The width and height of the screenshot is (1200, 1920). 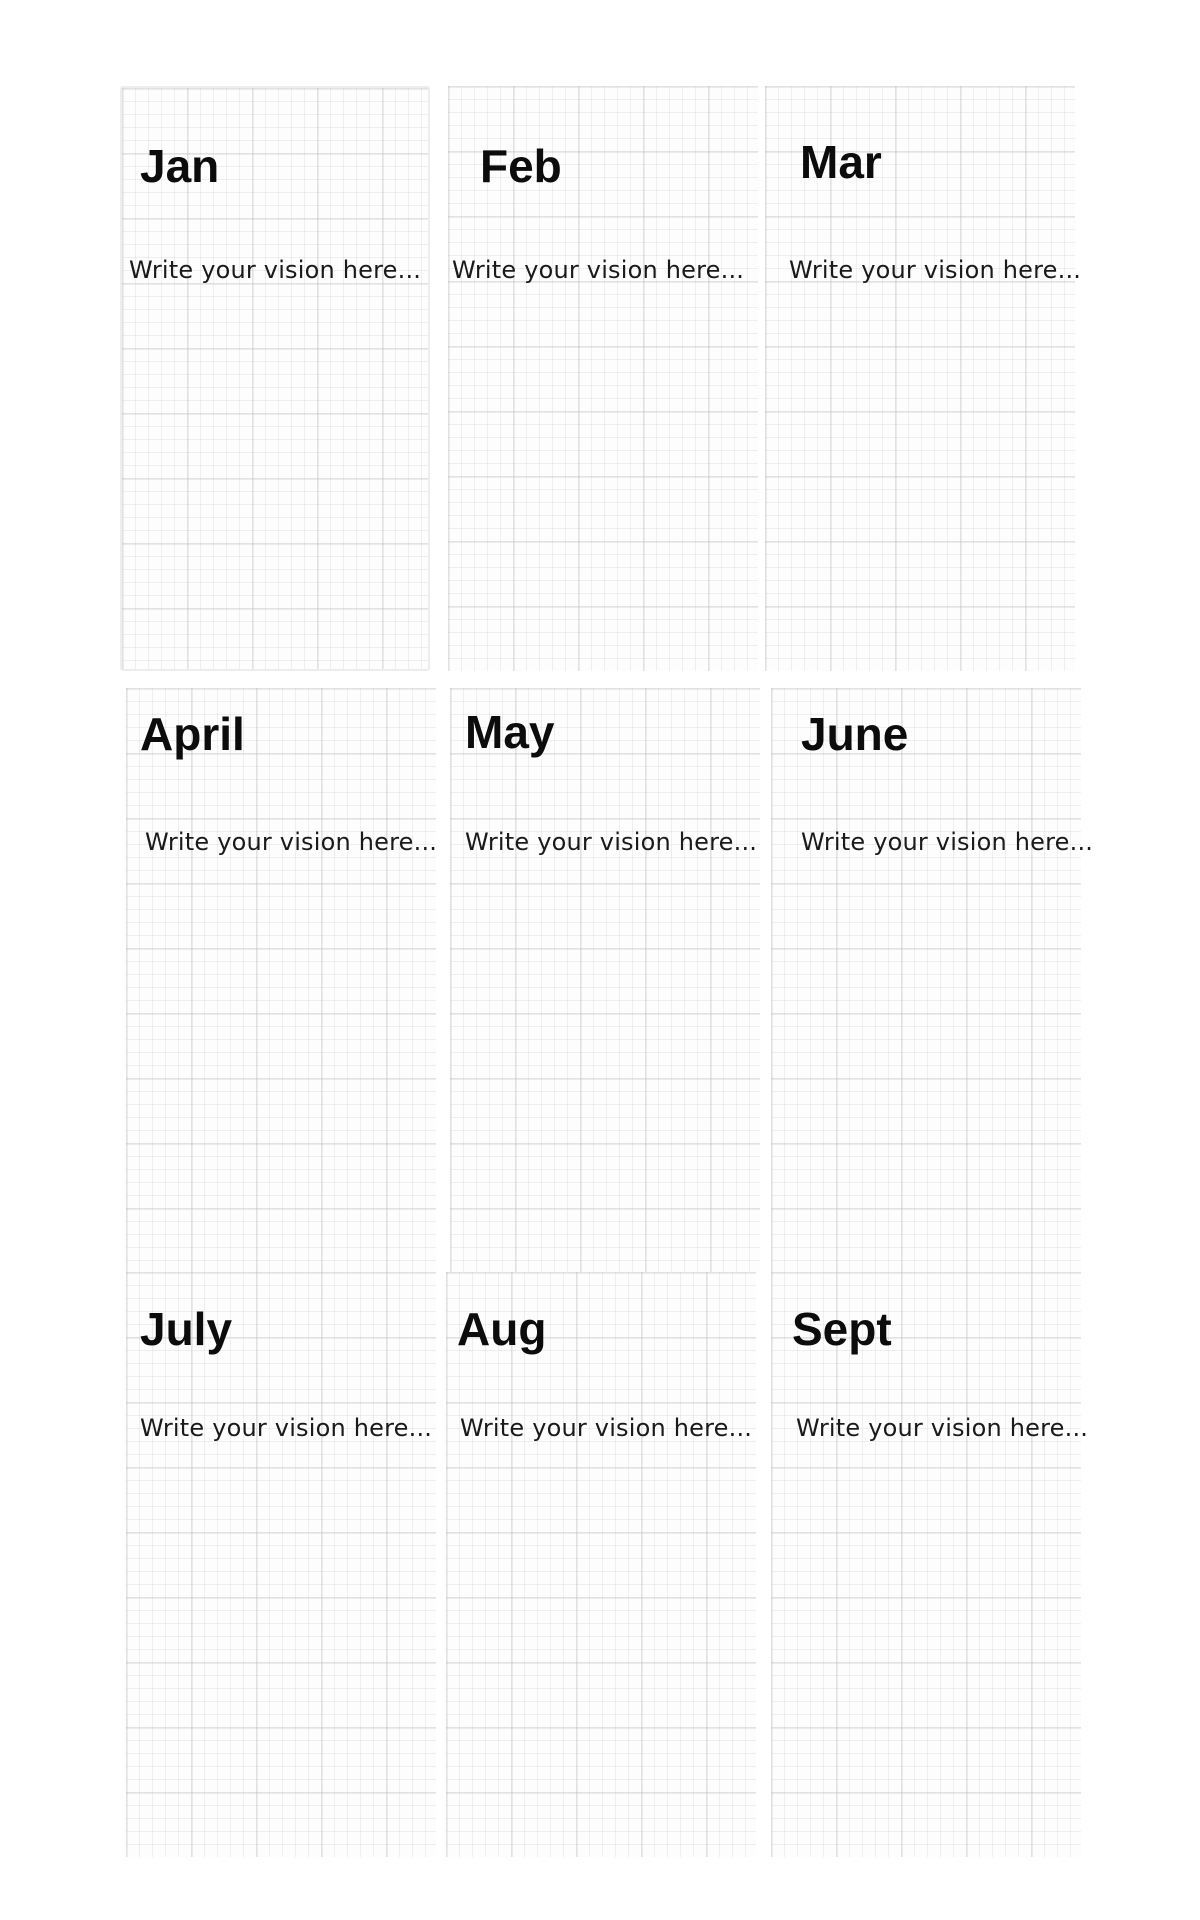 I want to click on month-panel-sept, so click(x=926, y=1564).